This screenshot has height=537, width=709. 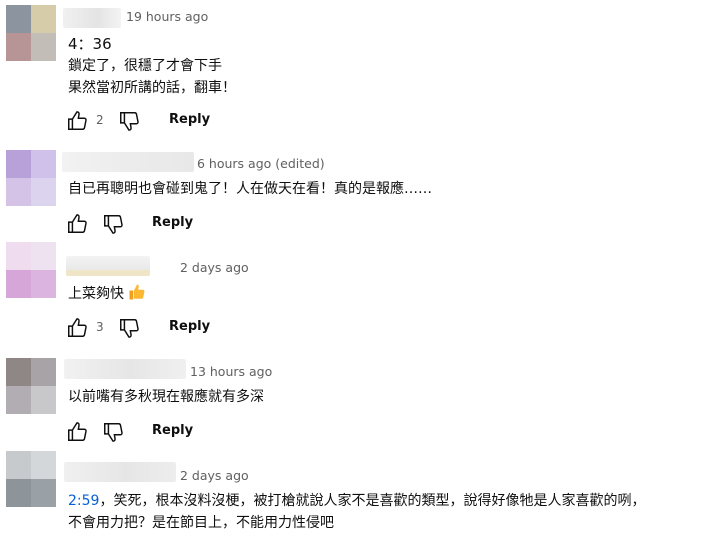 I want to click on like-count: 2, so click(x=100, y=120).